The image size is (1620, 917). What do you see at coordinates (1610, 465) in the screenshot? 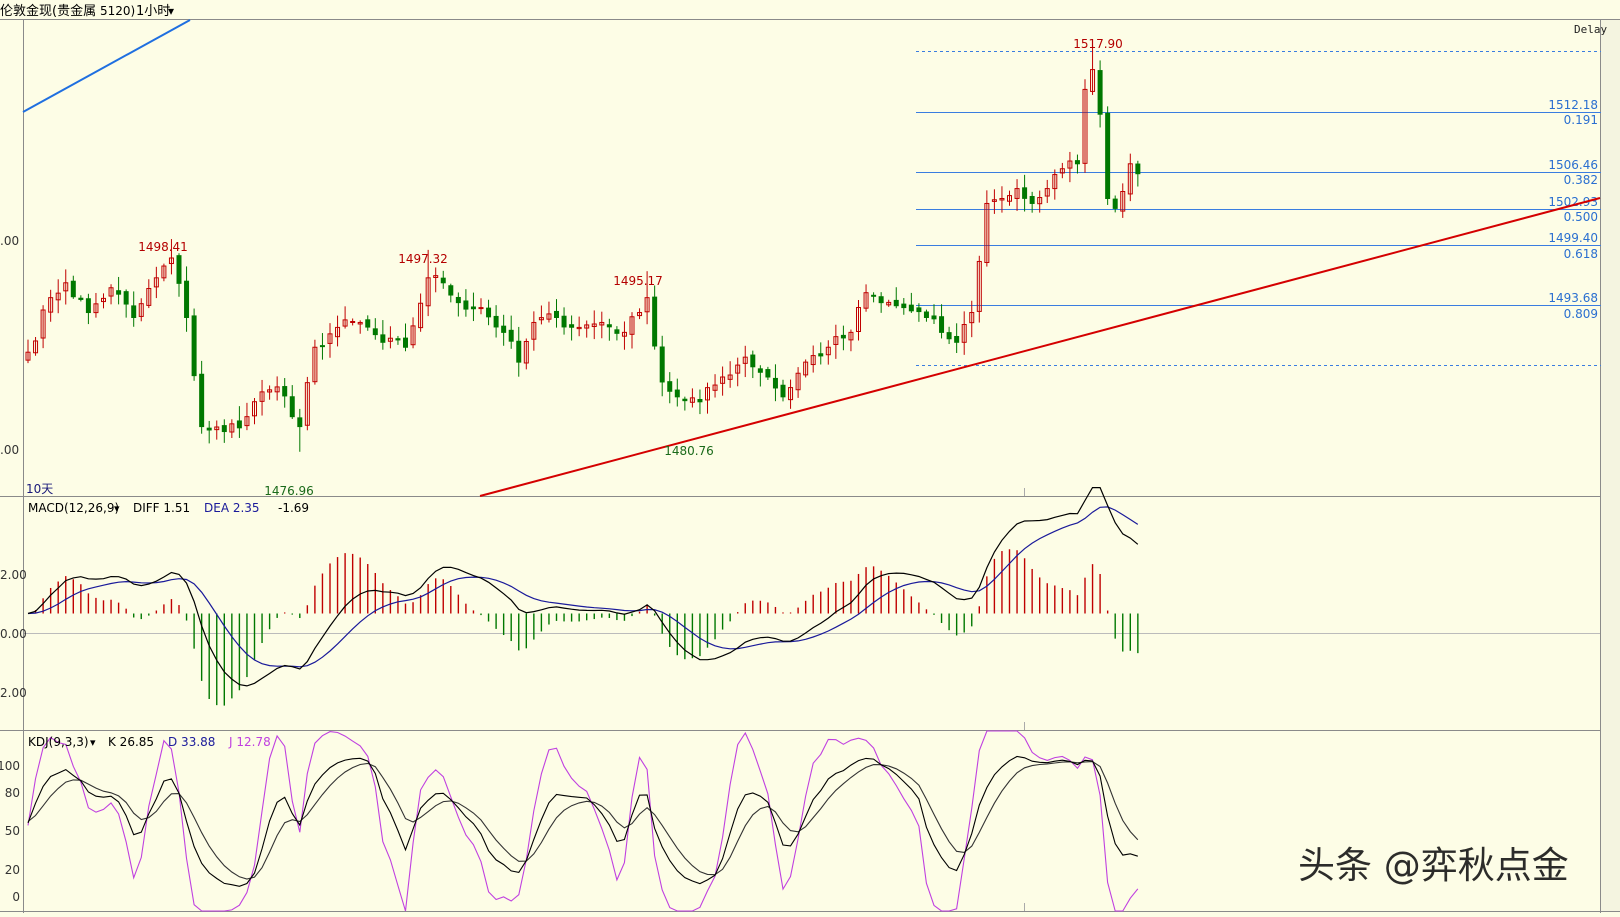
I see `right-scroll-strip` at bounding box center [1610, 465].